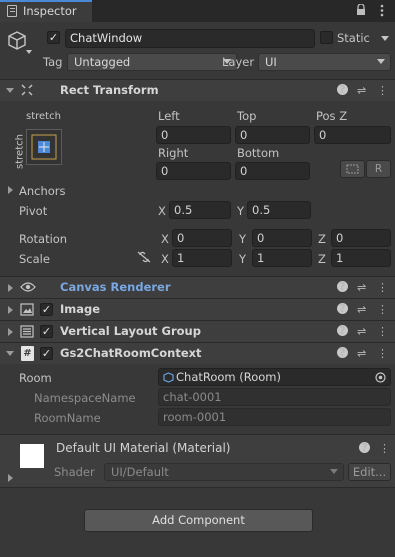  Describe the element at coordinates (382, 10) in the screenshot. I see `kebab-menu-icon` at that location.